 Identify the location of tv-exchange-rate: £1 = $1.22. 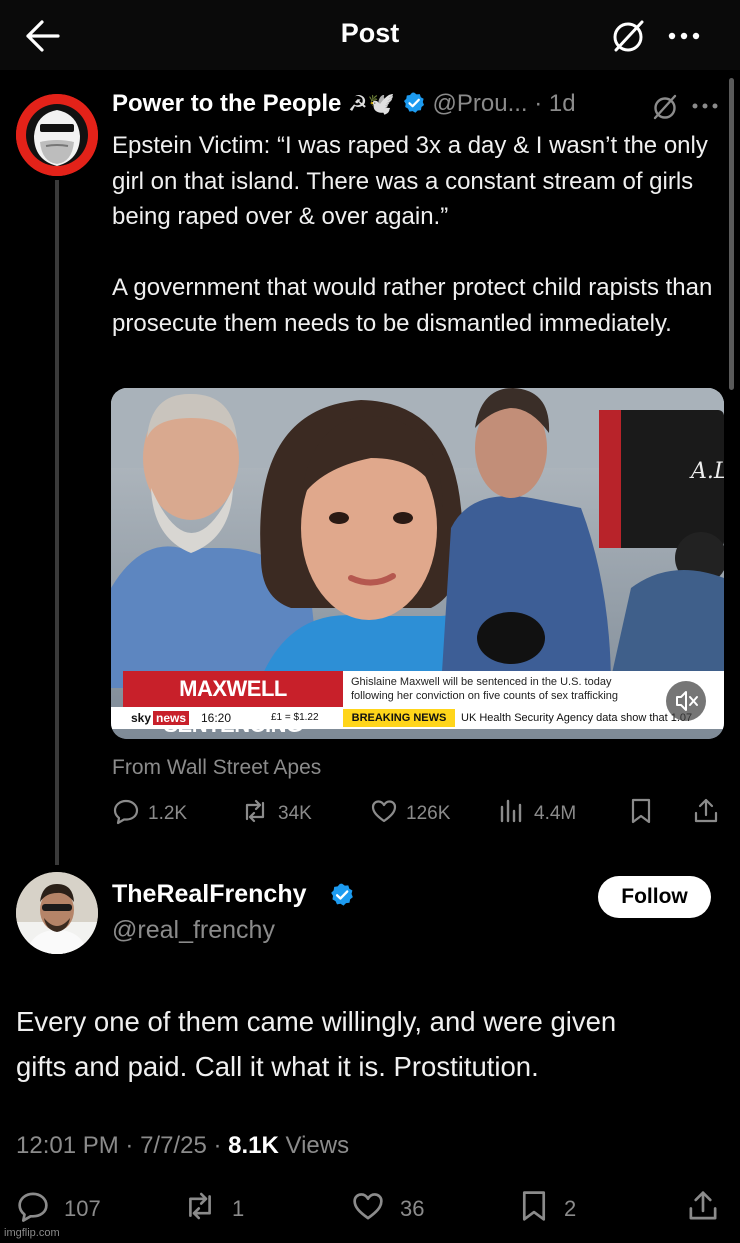
(295, 717).